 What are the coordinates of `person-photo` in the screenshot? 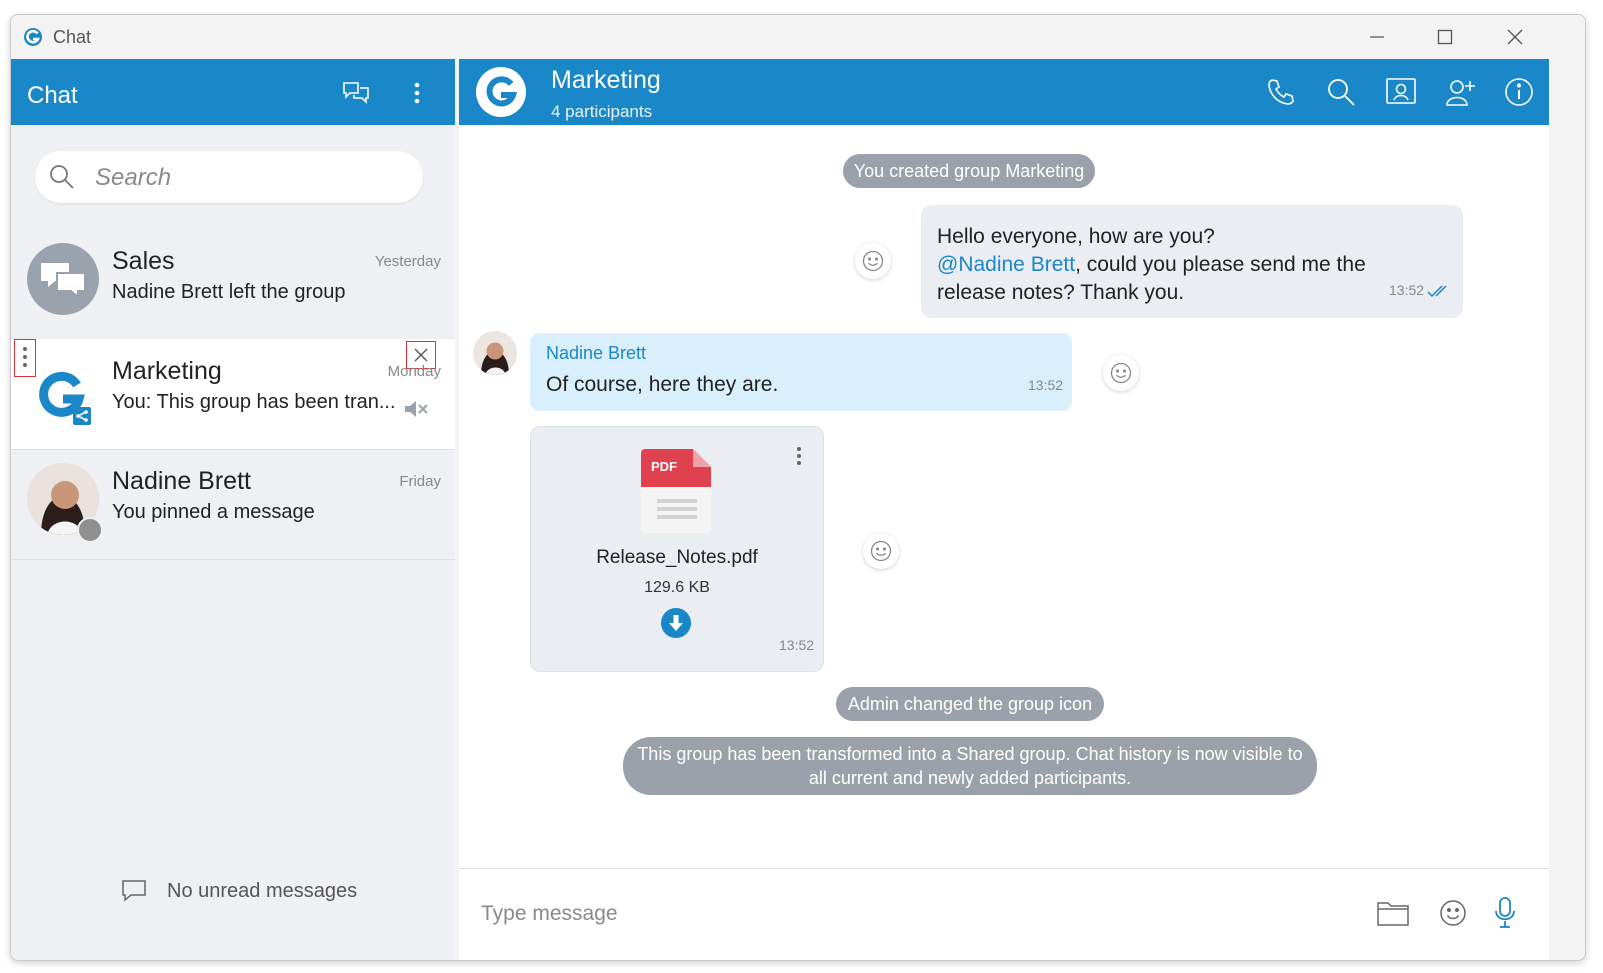 It's located at (495, 353).